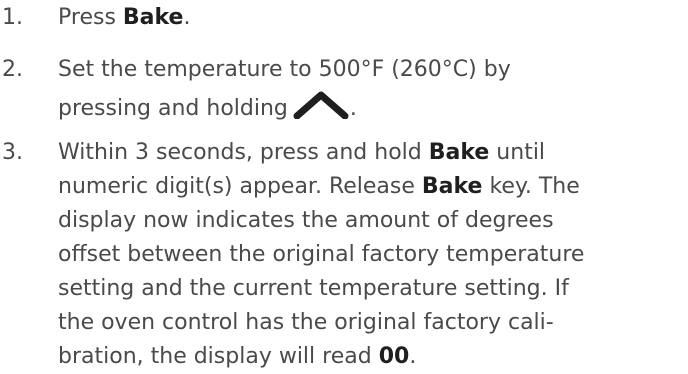 This screenshot has width=688, height=374. I want to click on step-line: Set the temperature to 500°F (260°C) by, so click(284, 69).